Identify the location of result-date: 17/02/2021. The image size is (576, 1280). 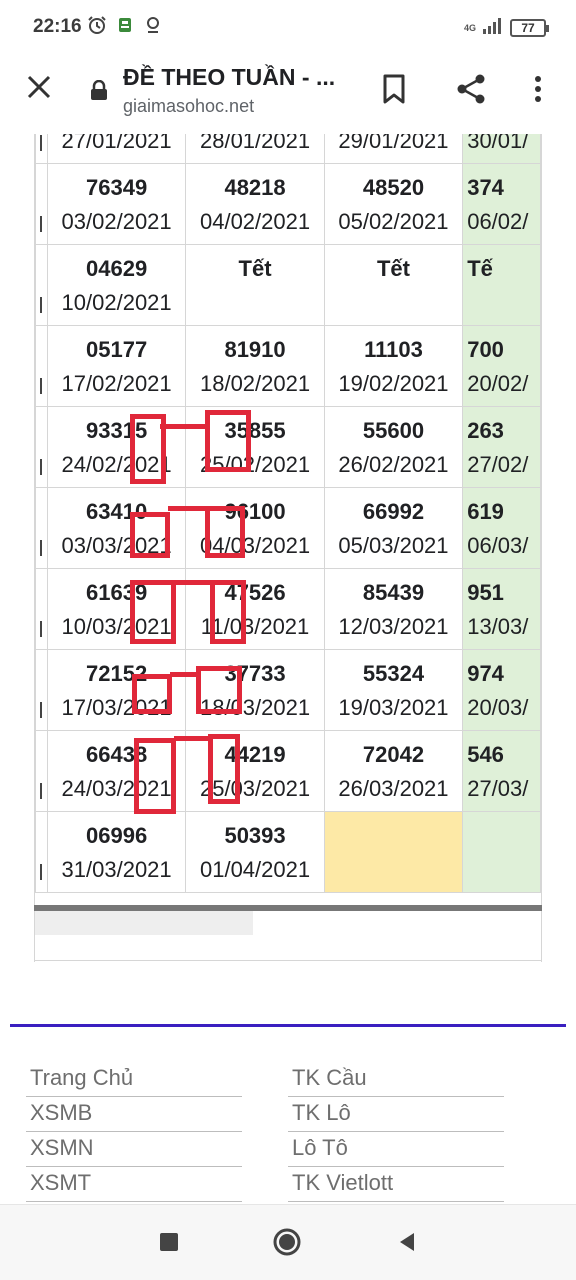
(116, 383).